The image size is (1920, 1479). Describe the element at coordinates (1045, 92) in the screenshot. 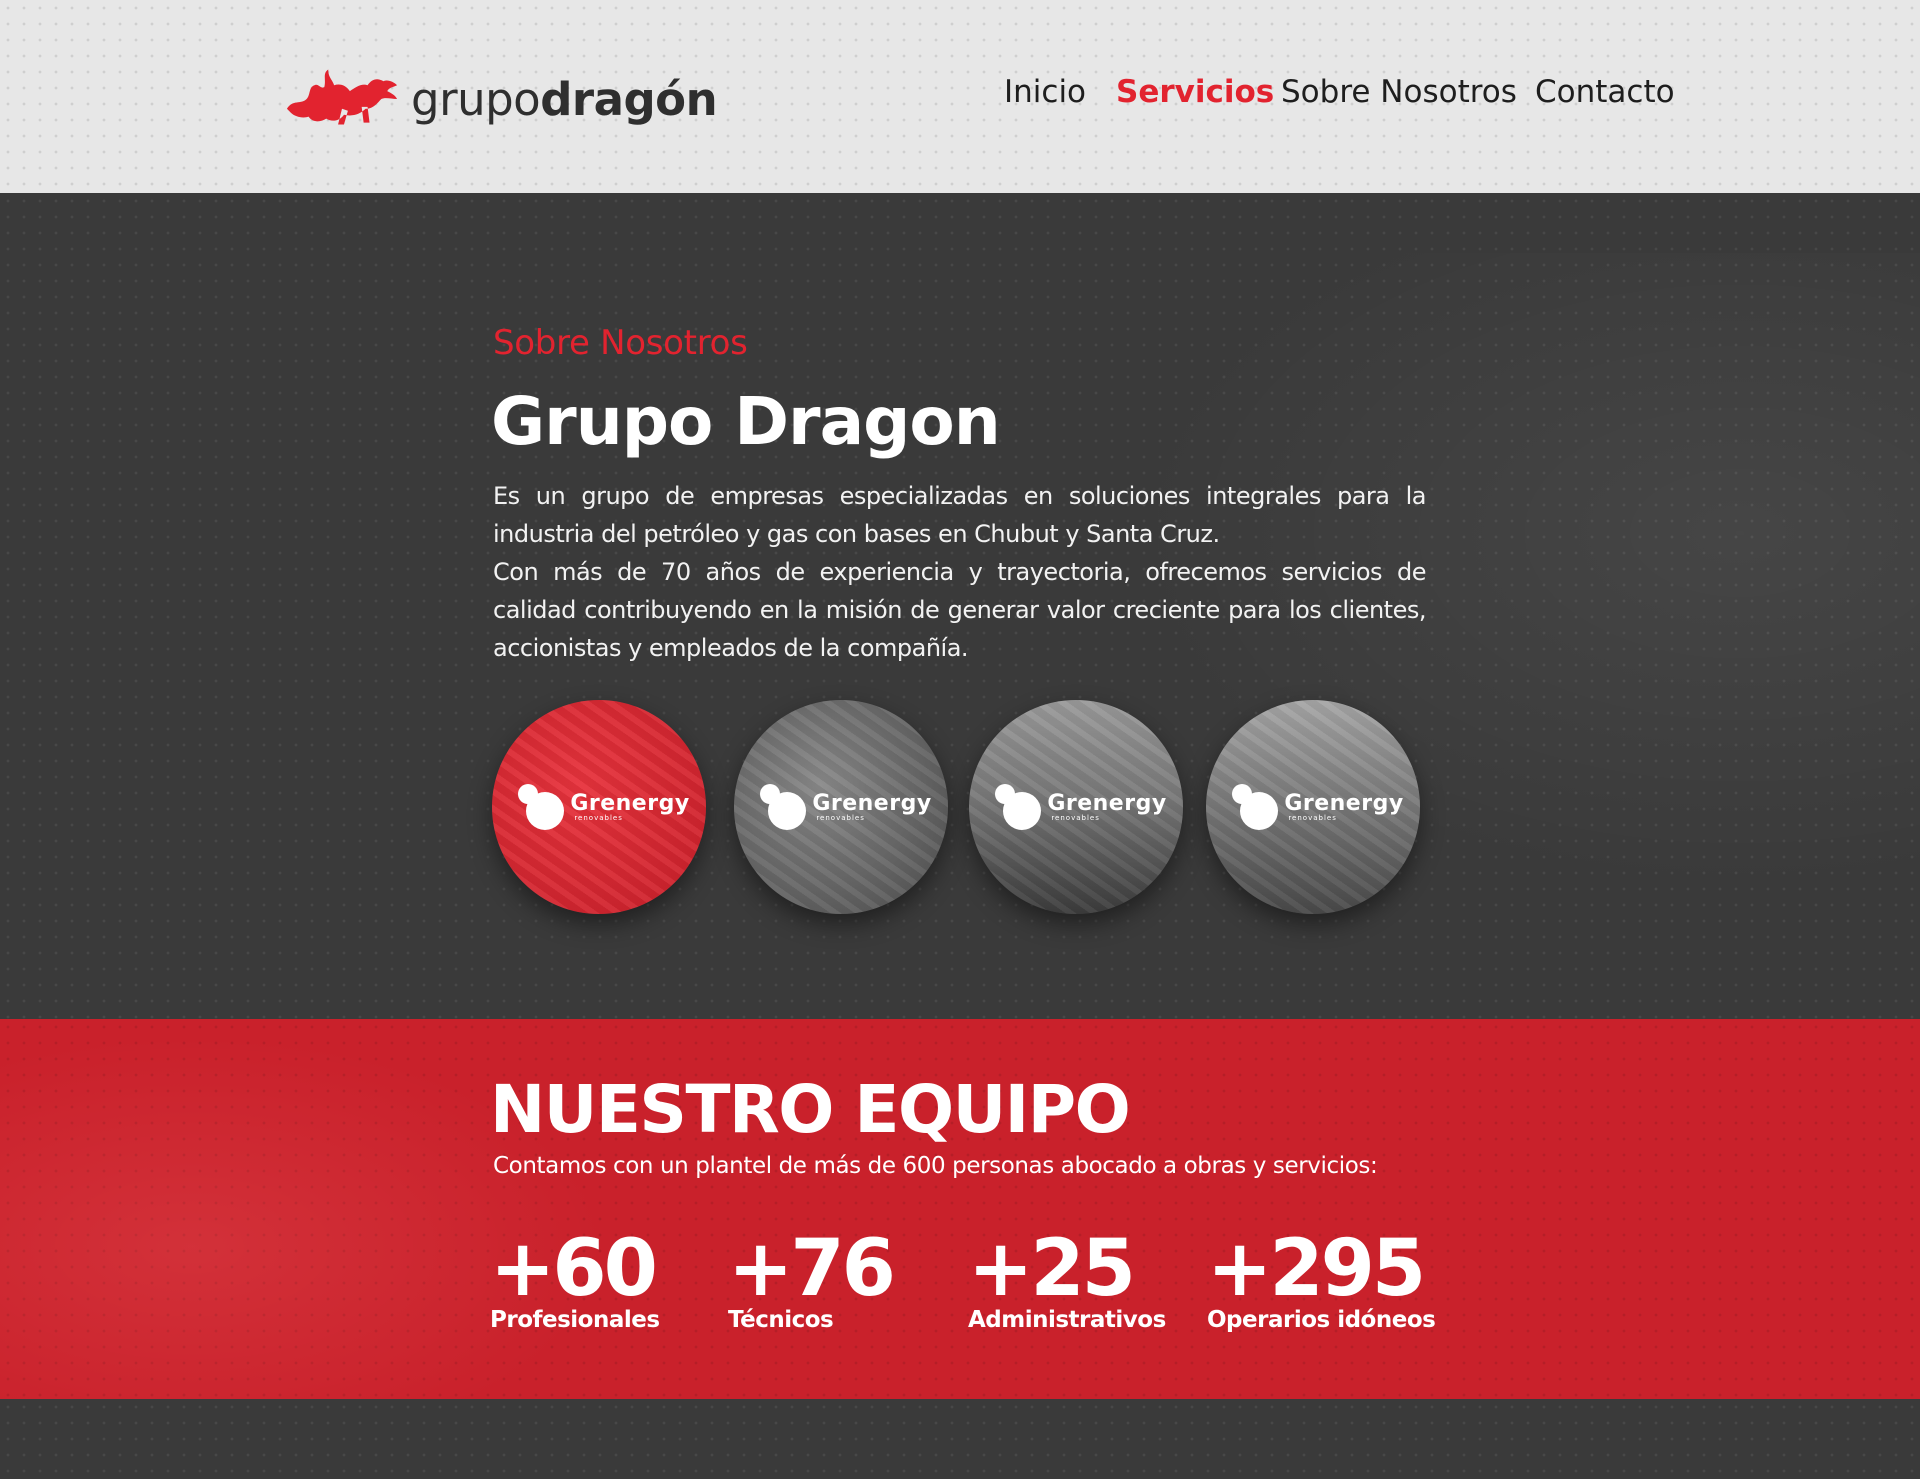

I see `nav-inicio: Inicio` at that location.